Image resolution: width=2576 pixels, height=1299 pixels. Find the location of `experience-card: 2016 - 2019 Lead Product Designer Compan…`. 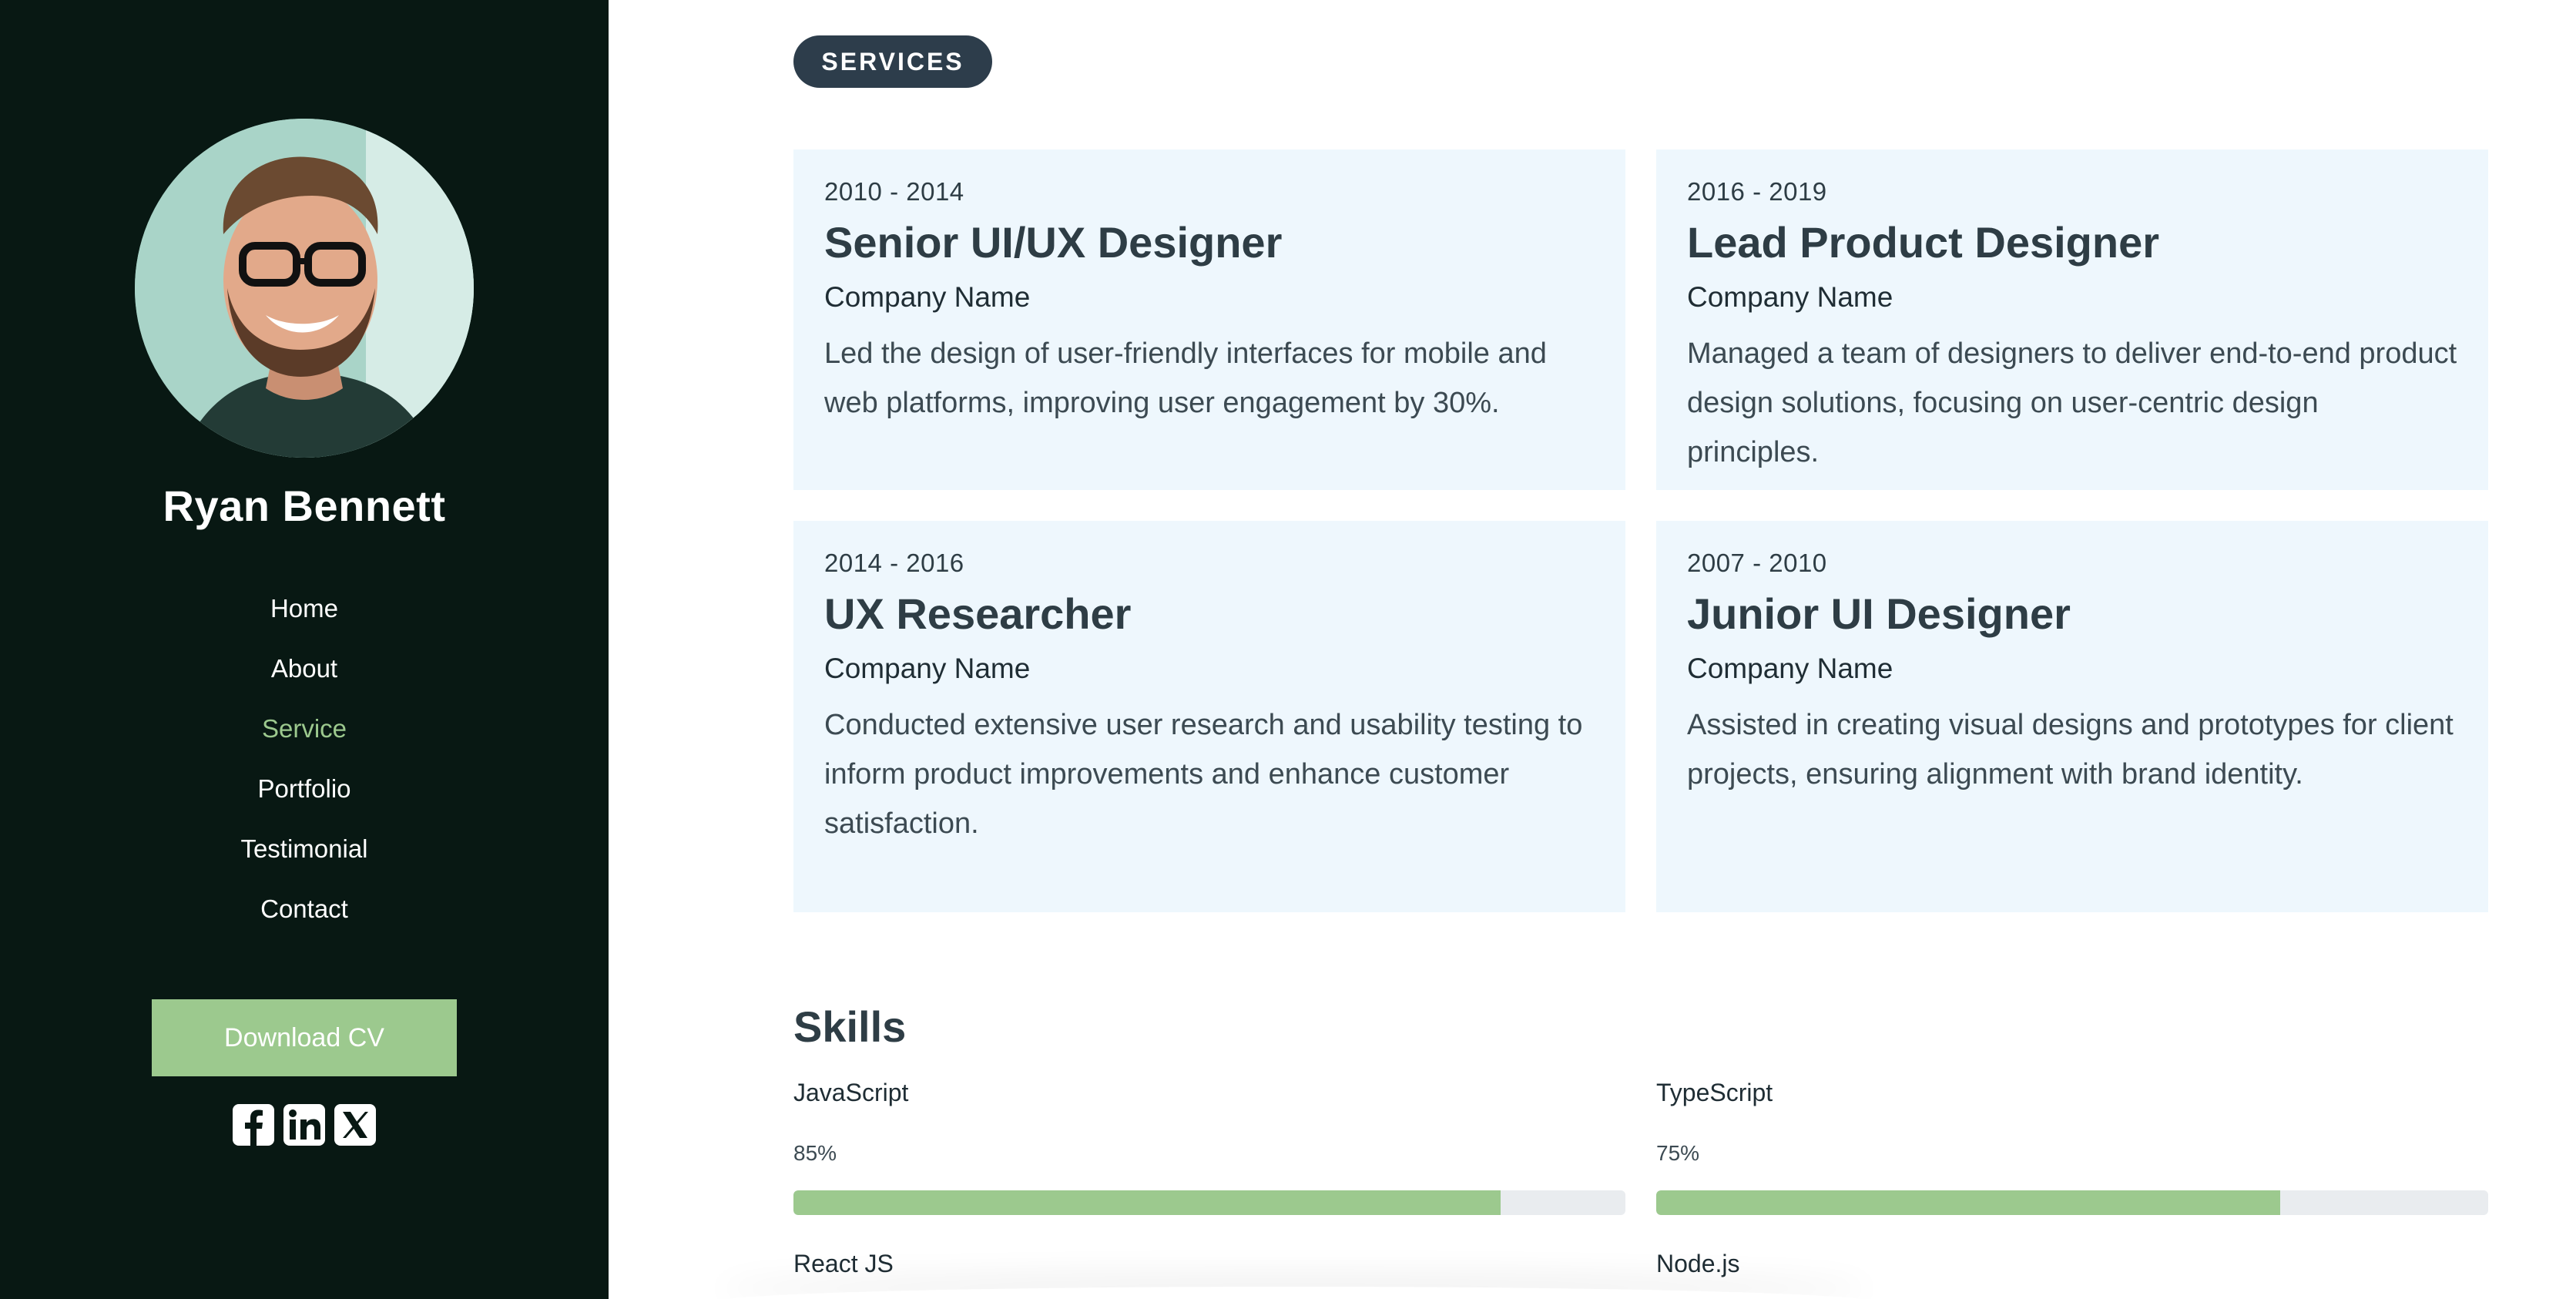

experience-card: 2016 - 2019 Lead Product Designer Compan… is located at coordinates (2072, 319).